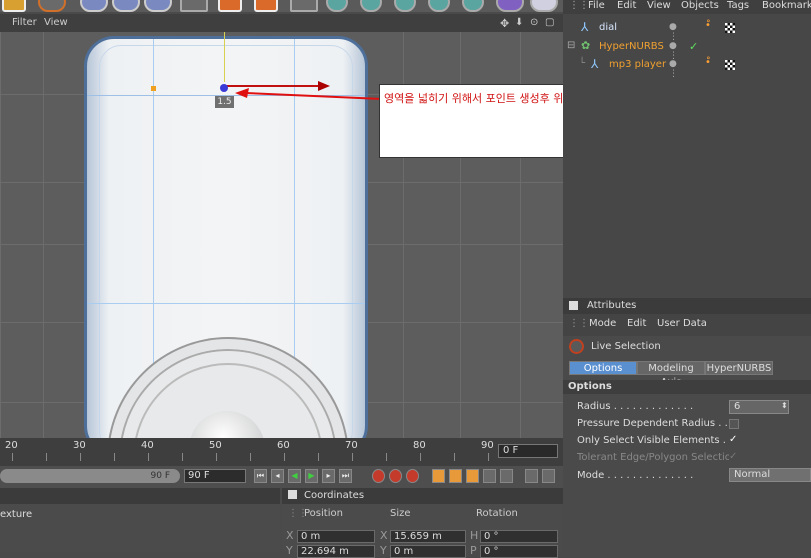 Image resolution: width=811 pixels, height=558 pixels. I want to click on hypernurbs-icon: ✿, so click(586, 45).